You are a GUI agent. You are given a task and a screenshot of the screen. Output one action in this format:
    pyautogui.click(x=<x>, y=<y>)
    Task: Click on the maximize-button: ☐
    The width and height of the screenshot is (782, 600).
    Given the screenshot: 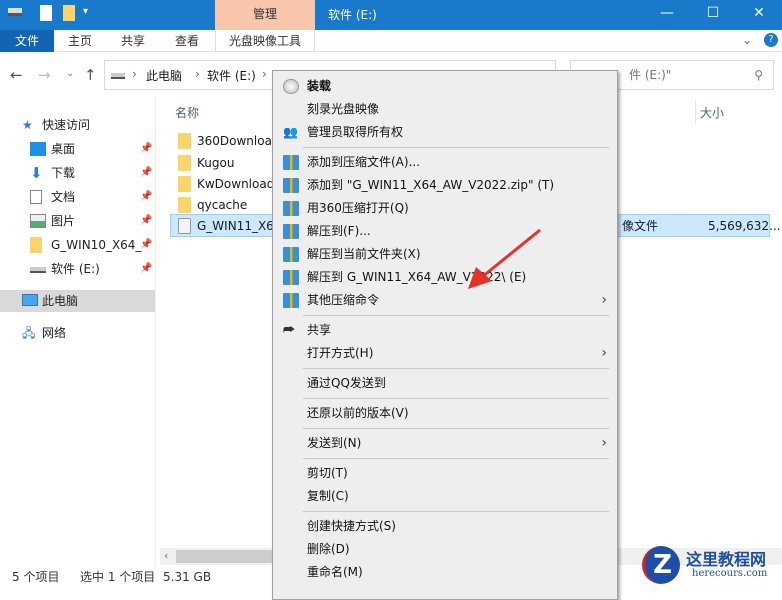 What is the action you would take?
    pyautogui.click(x=713, y=14)
    